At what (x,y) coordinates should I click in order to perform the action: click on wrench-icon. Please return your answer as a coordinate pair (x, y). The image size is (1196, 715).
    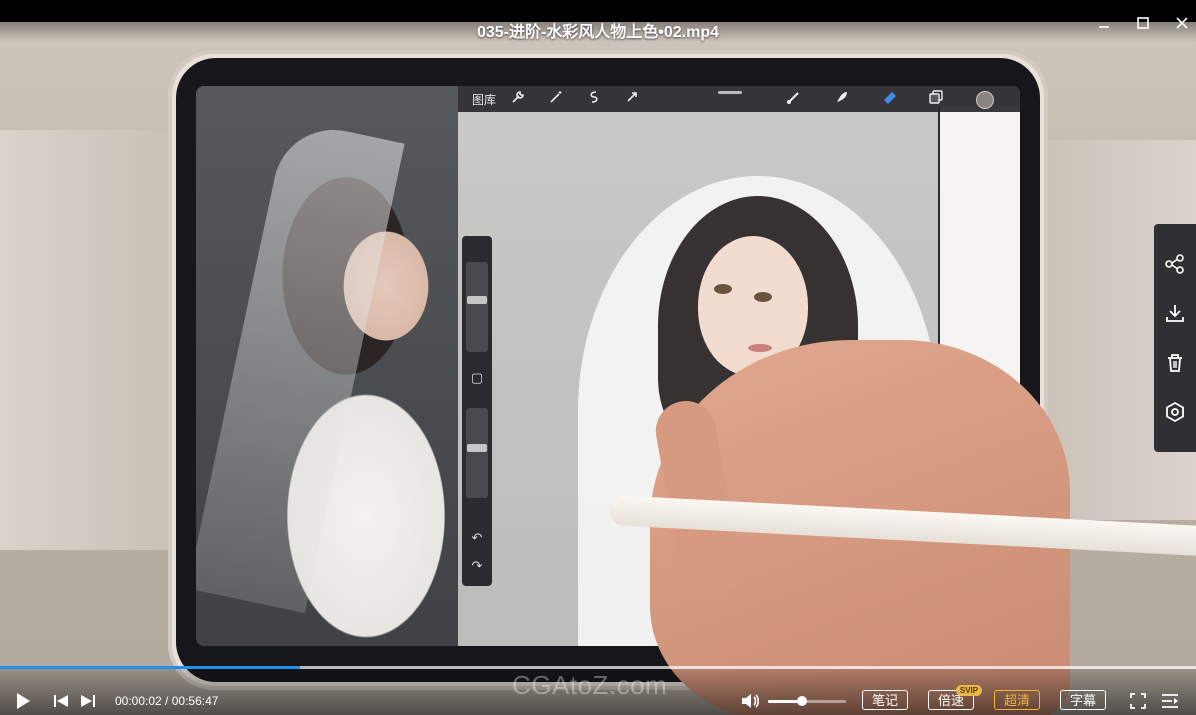
    Looking at the image, I should click on (518, 99).